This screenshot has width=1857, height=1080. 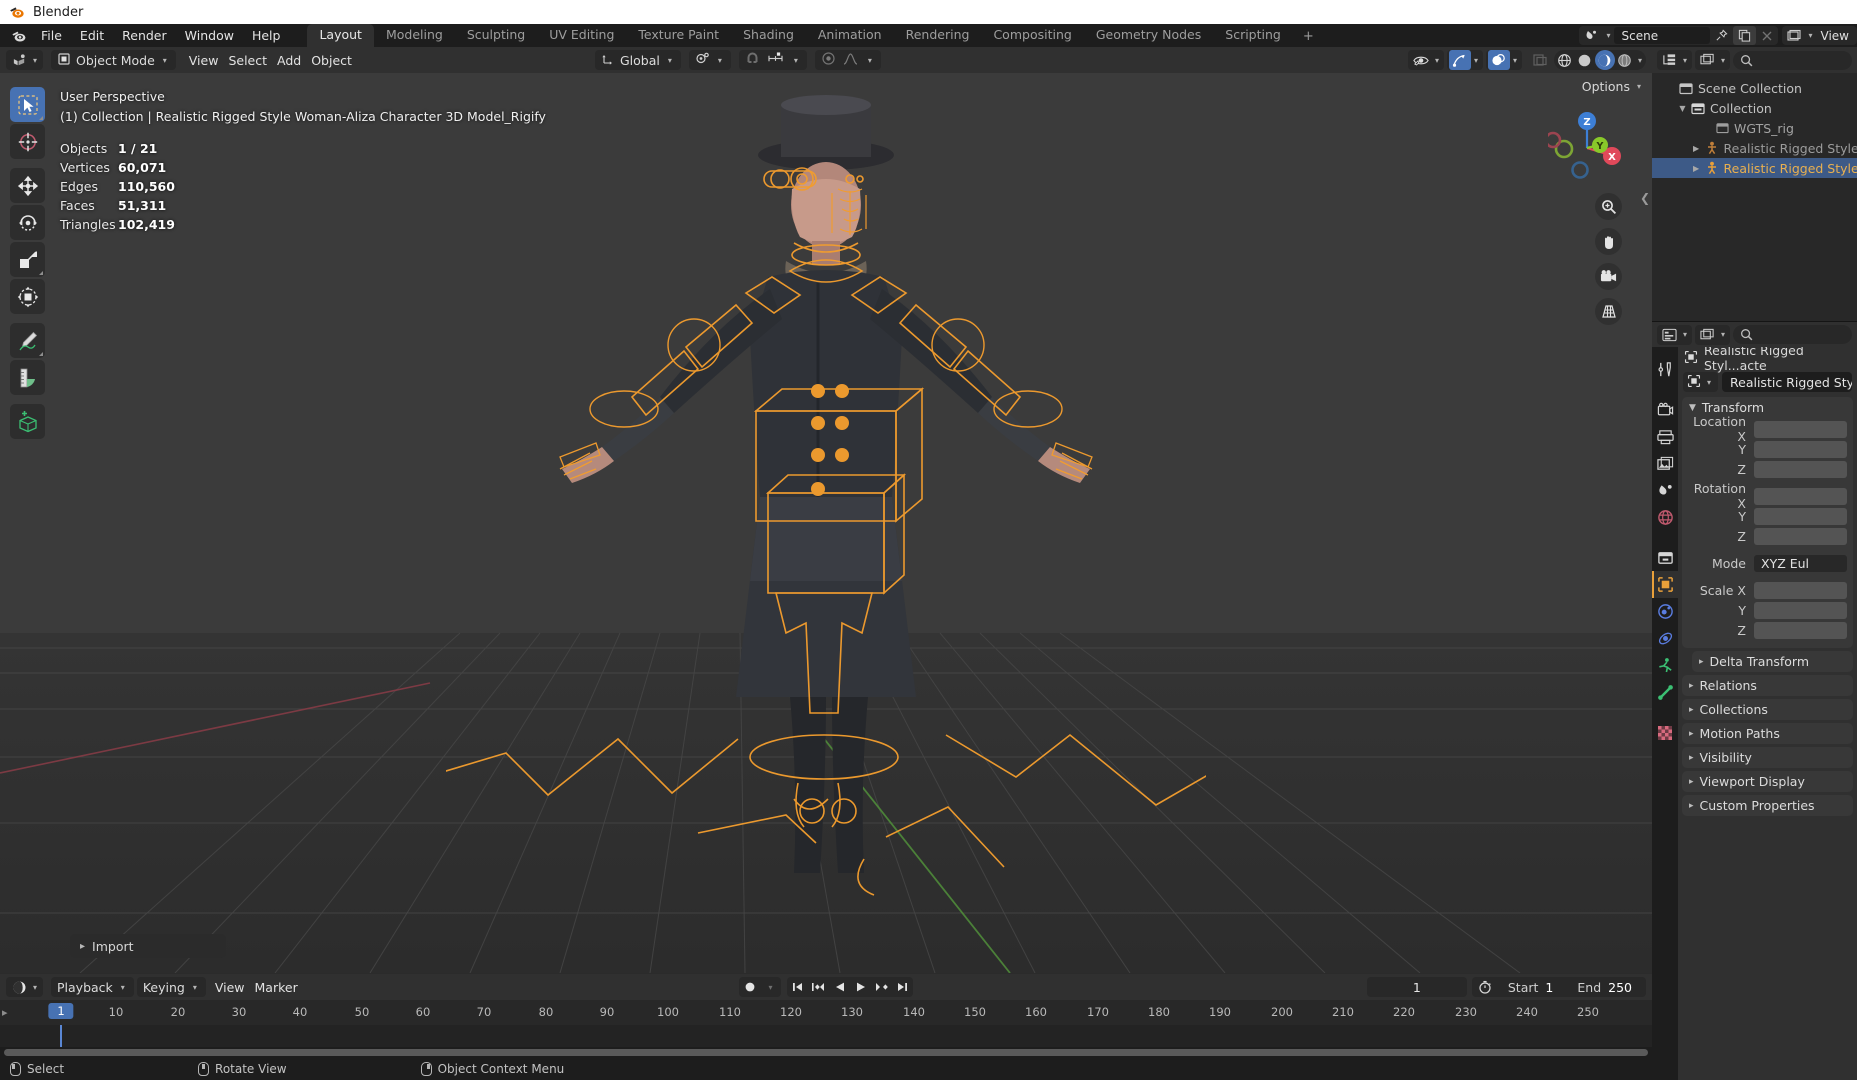 I want to click on editor-type-selector: ▾, so click(x=25, y=60).